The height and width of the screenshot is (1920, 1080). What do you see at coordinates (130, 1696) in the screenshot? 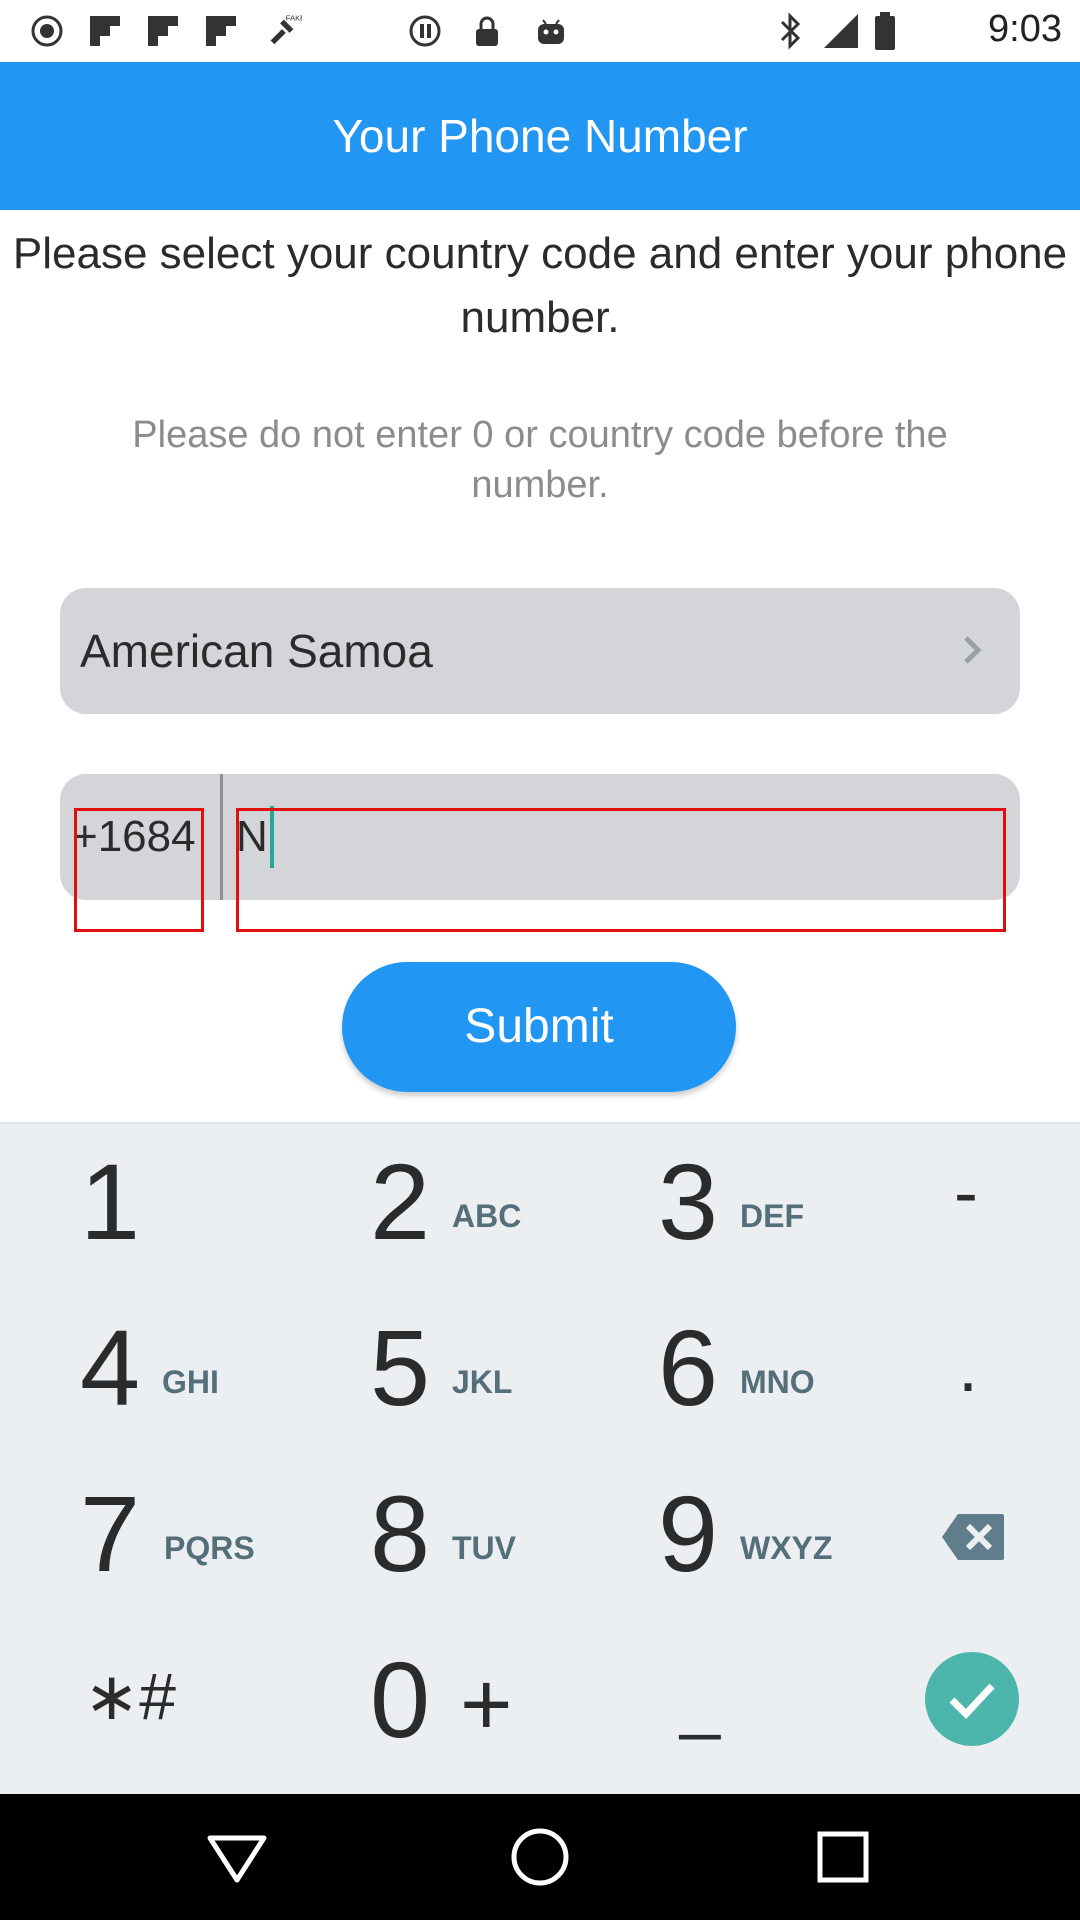
I see `key-symbol: ∗#` at bounding box center [130, 1696].